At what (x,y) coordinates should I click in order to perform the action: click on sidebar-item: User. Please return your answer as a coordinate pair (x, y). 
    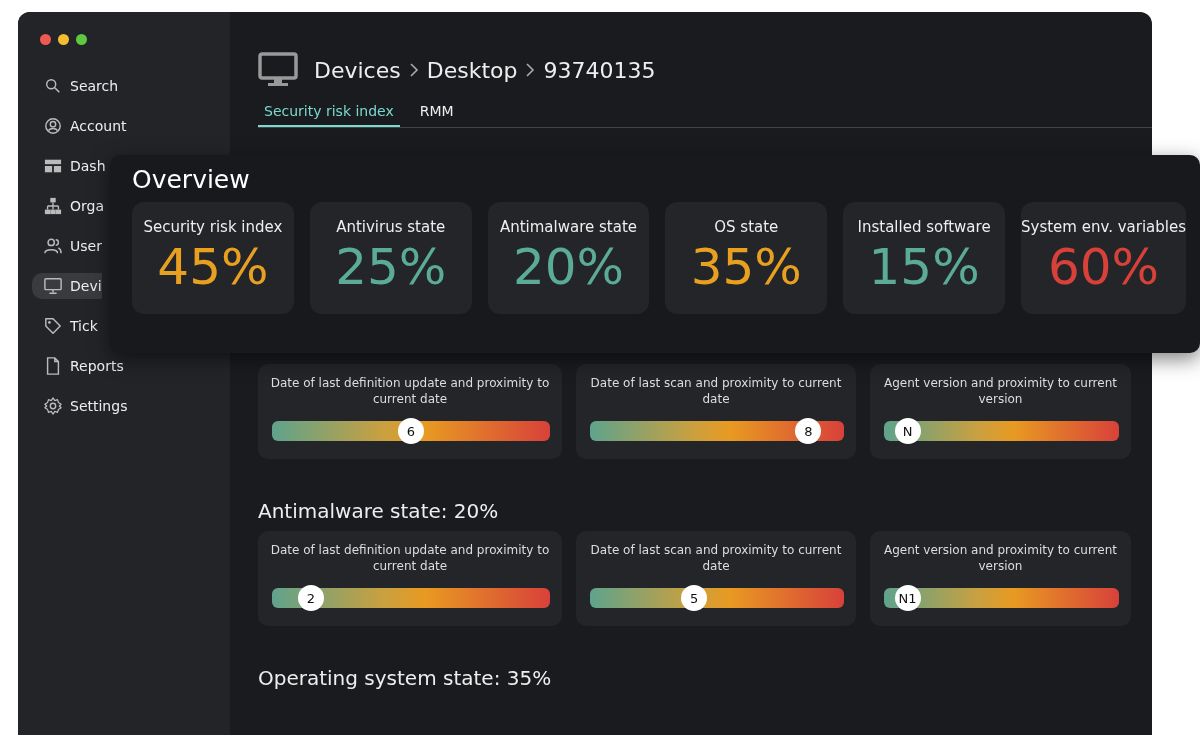
    Looking at the image, I should click on (67, 246).